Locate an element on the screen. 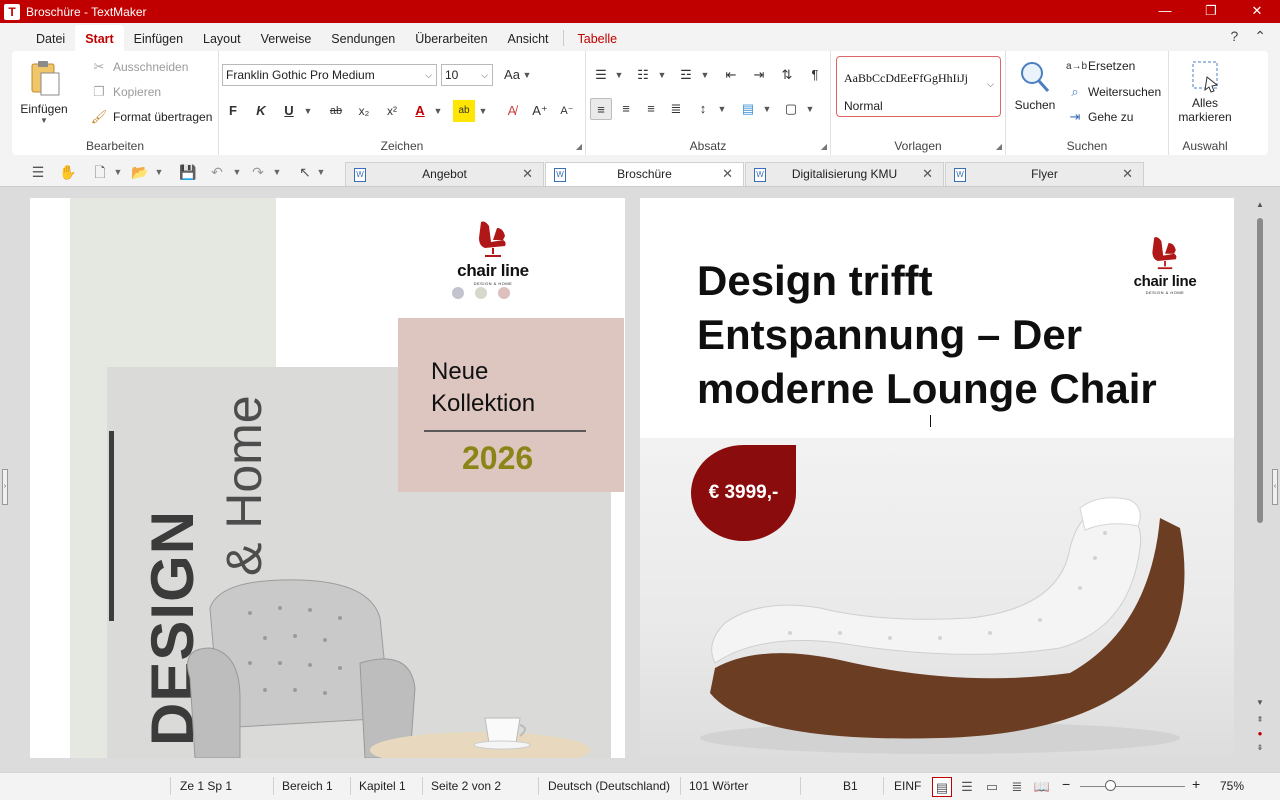  font-color-icon: A is located at coordinates (420, 111).